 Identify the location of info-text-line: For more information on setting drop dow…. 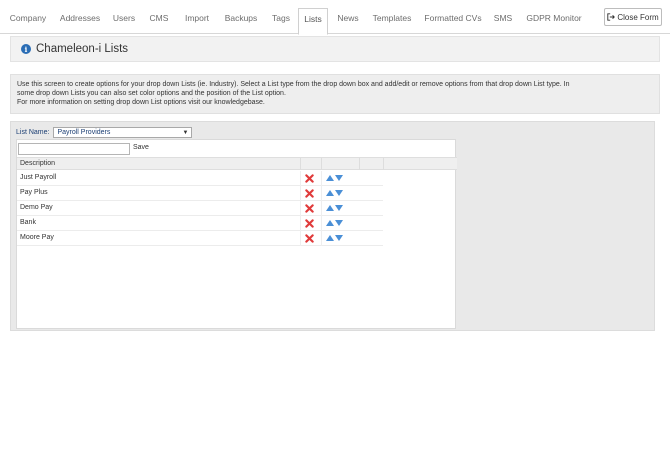
(141, 102).